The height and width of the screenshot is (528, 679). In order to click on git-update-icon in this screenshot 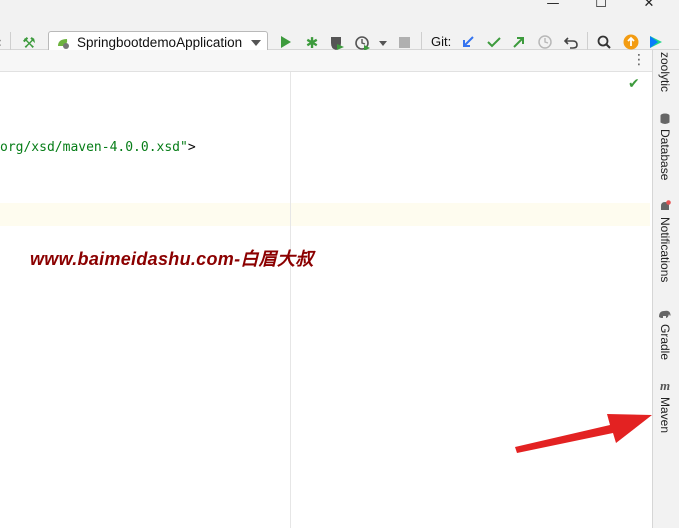, I will do `click(468, 42)`.